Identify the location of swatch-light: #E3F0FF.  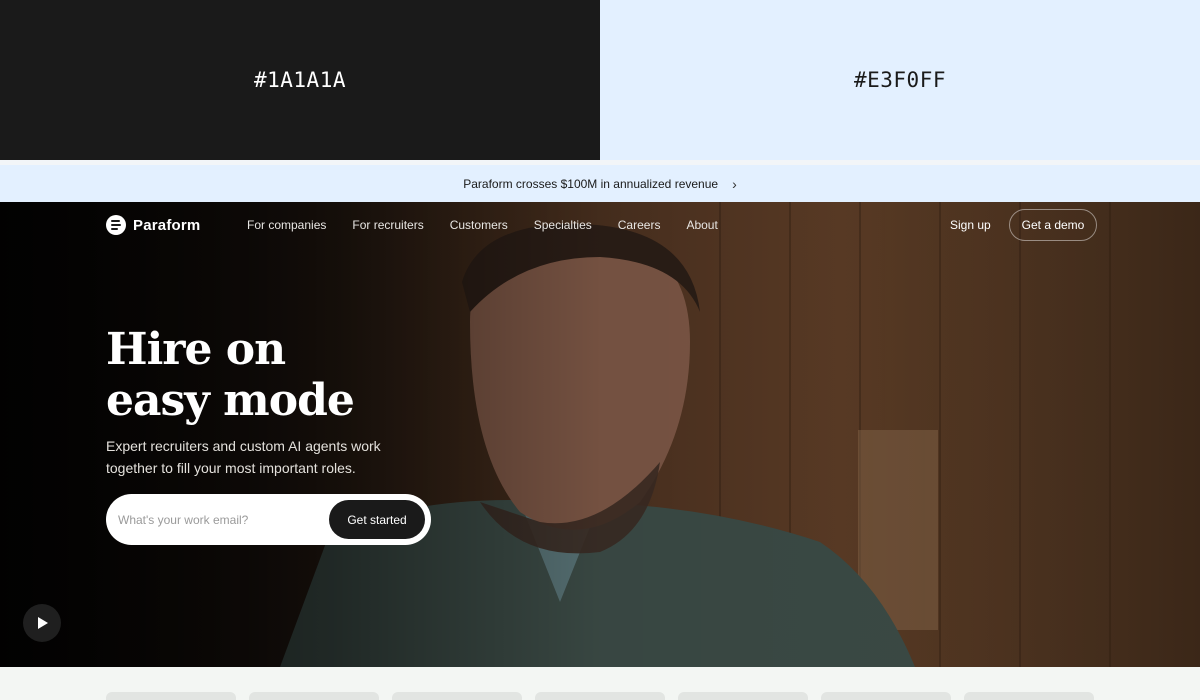
(900, 80).